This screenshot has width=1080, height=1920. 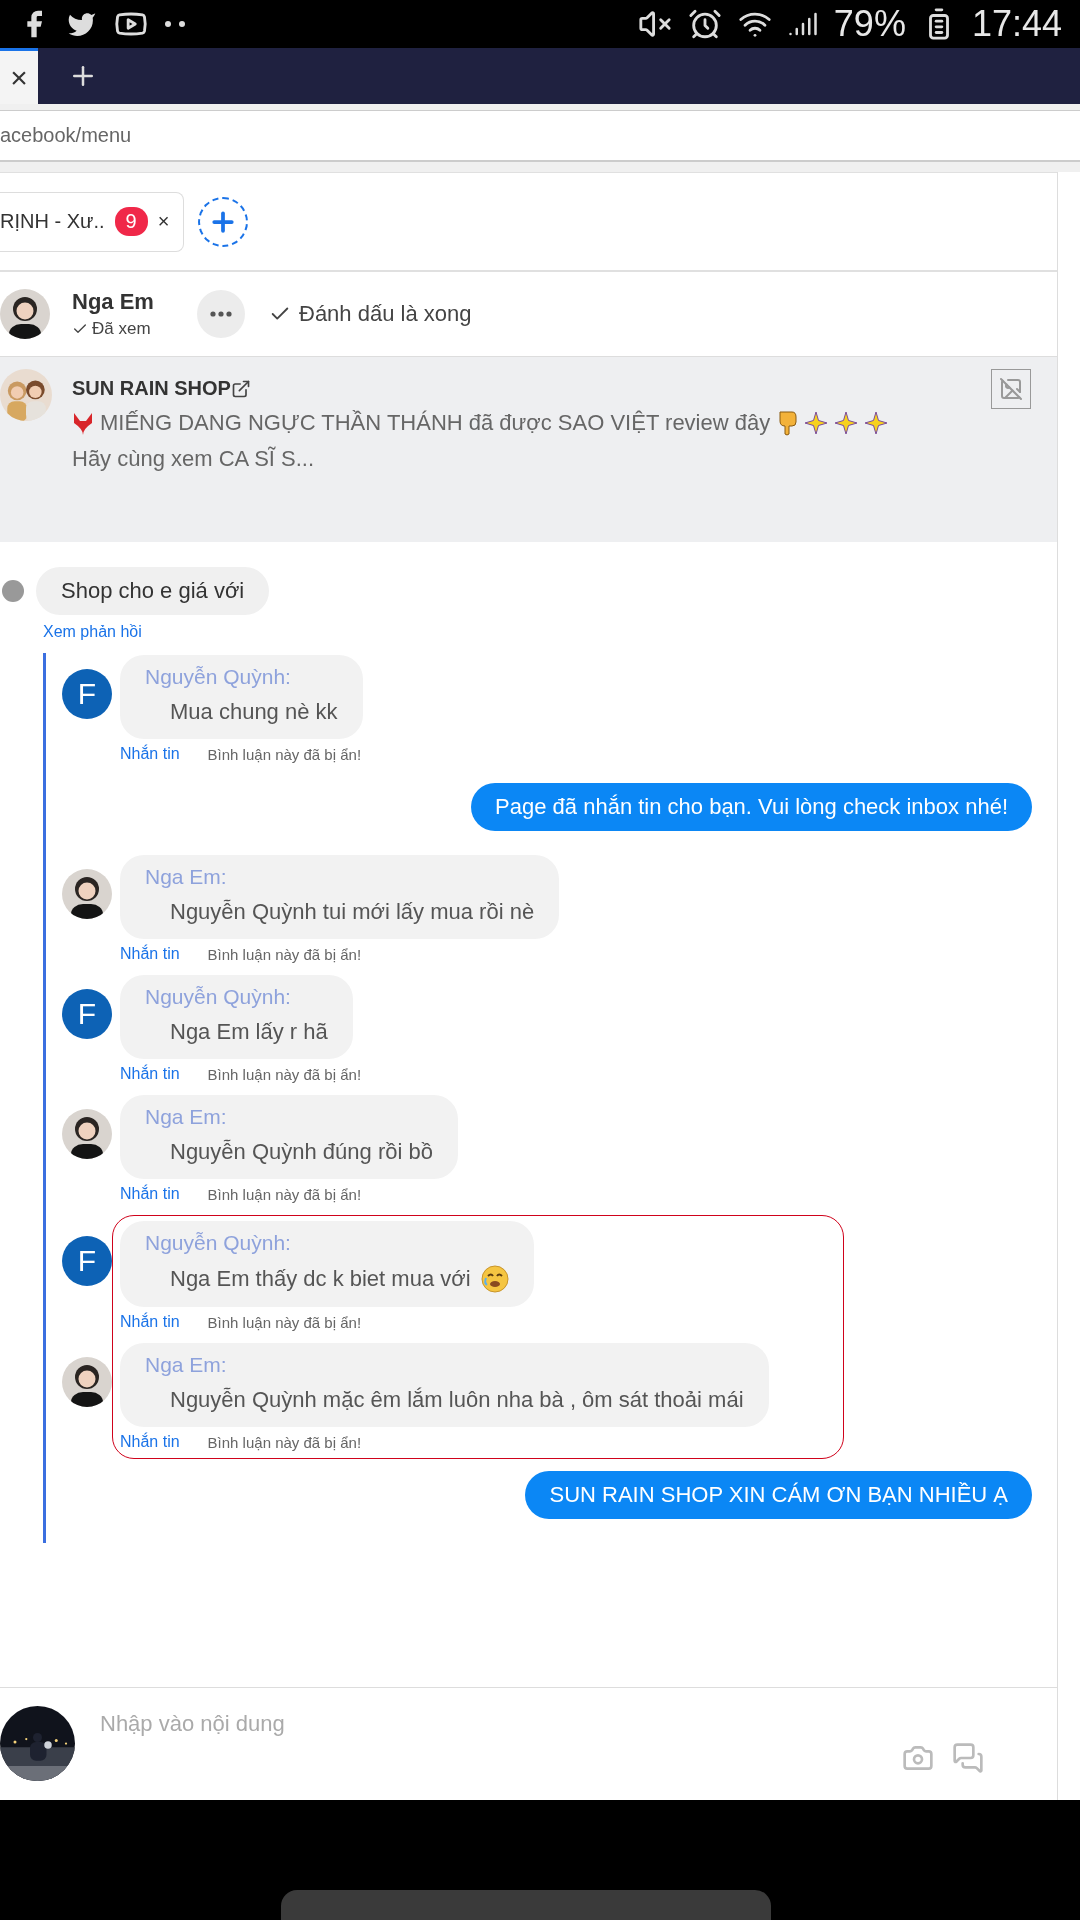 What do you see at coordinates (704, 24) in the screenshot?
I see `alarm-icon` at bounding box center [704, 24].